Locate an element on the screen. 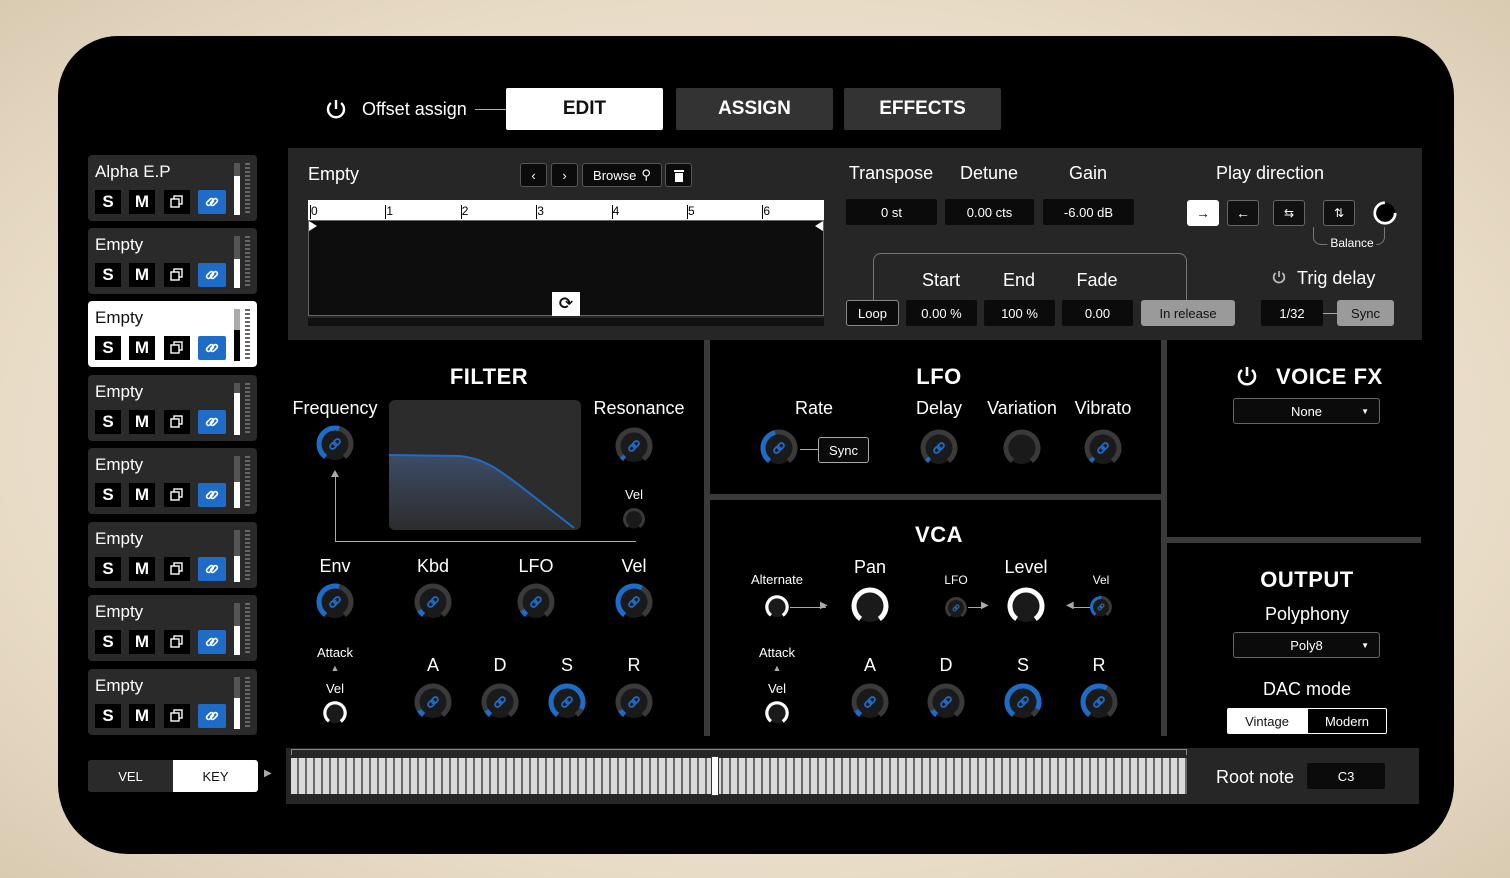 The height and width of the screenshot is (878, 1510). loop-button: Loop is located at coordinates (872, 313).